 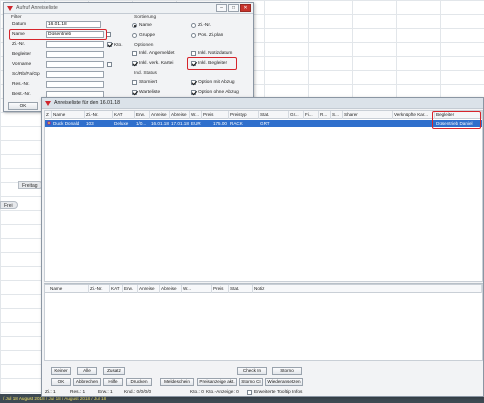 What do you see at coordinates (245, 8) in the screenshot?
I see `close-button: ✕` at bounding box center [245, 8].